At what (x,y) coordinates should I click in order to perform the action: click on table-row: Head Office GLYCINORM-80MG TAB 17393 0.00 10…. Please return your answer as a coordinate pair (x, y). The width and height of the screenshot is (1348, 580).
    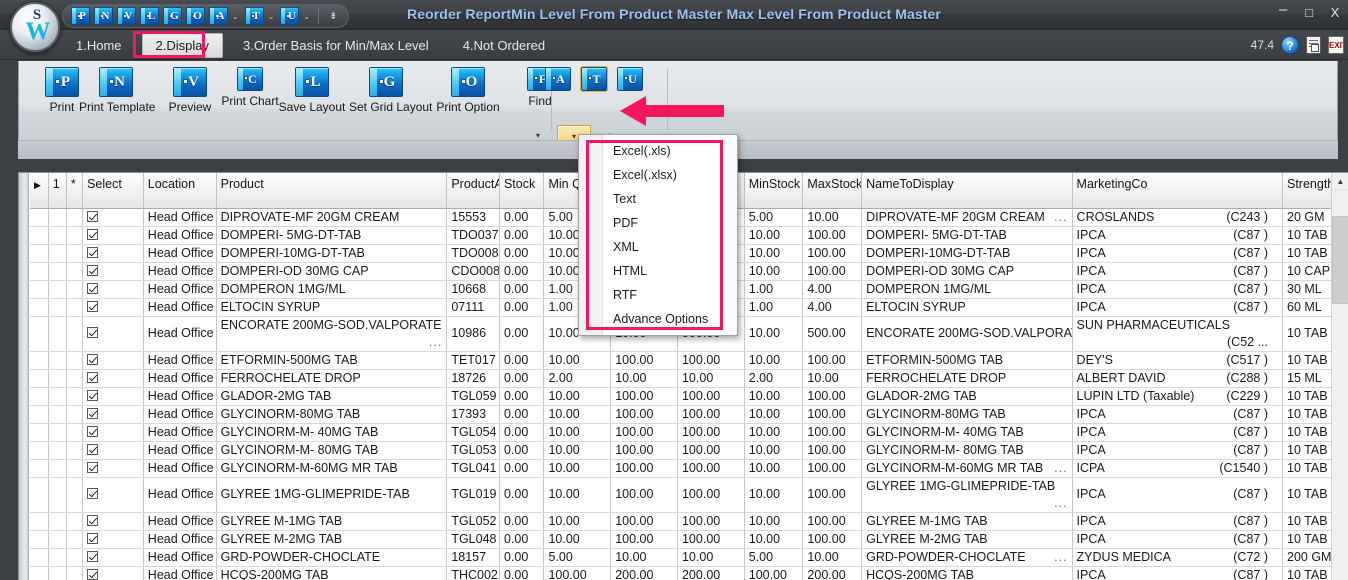
    Looking at the image, I should click on (689, 414).